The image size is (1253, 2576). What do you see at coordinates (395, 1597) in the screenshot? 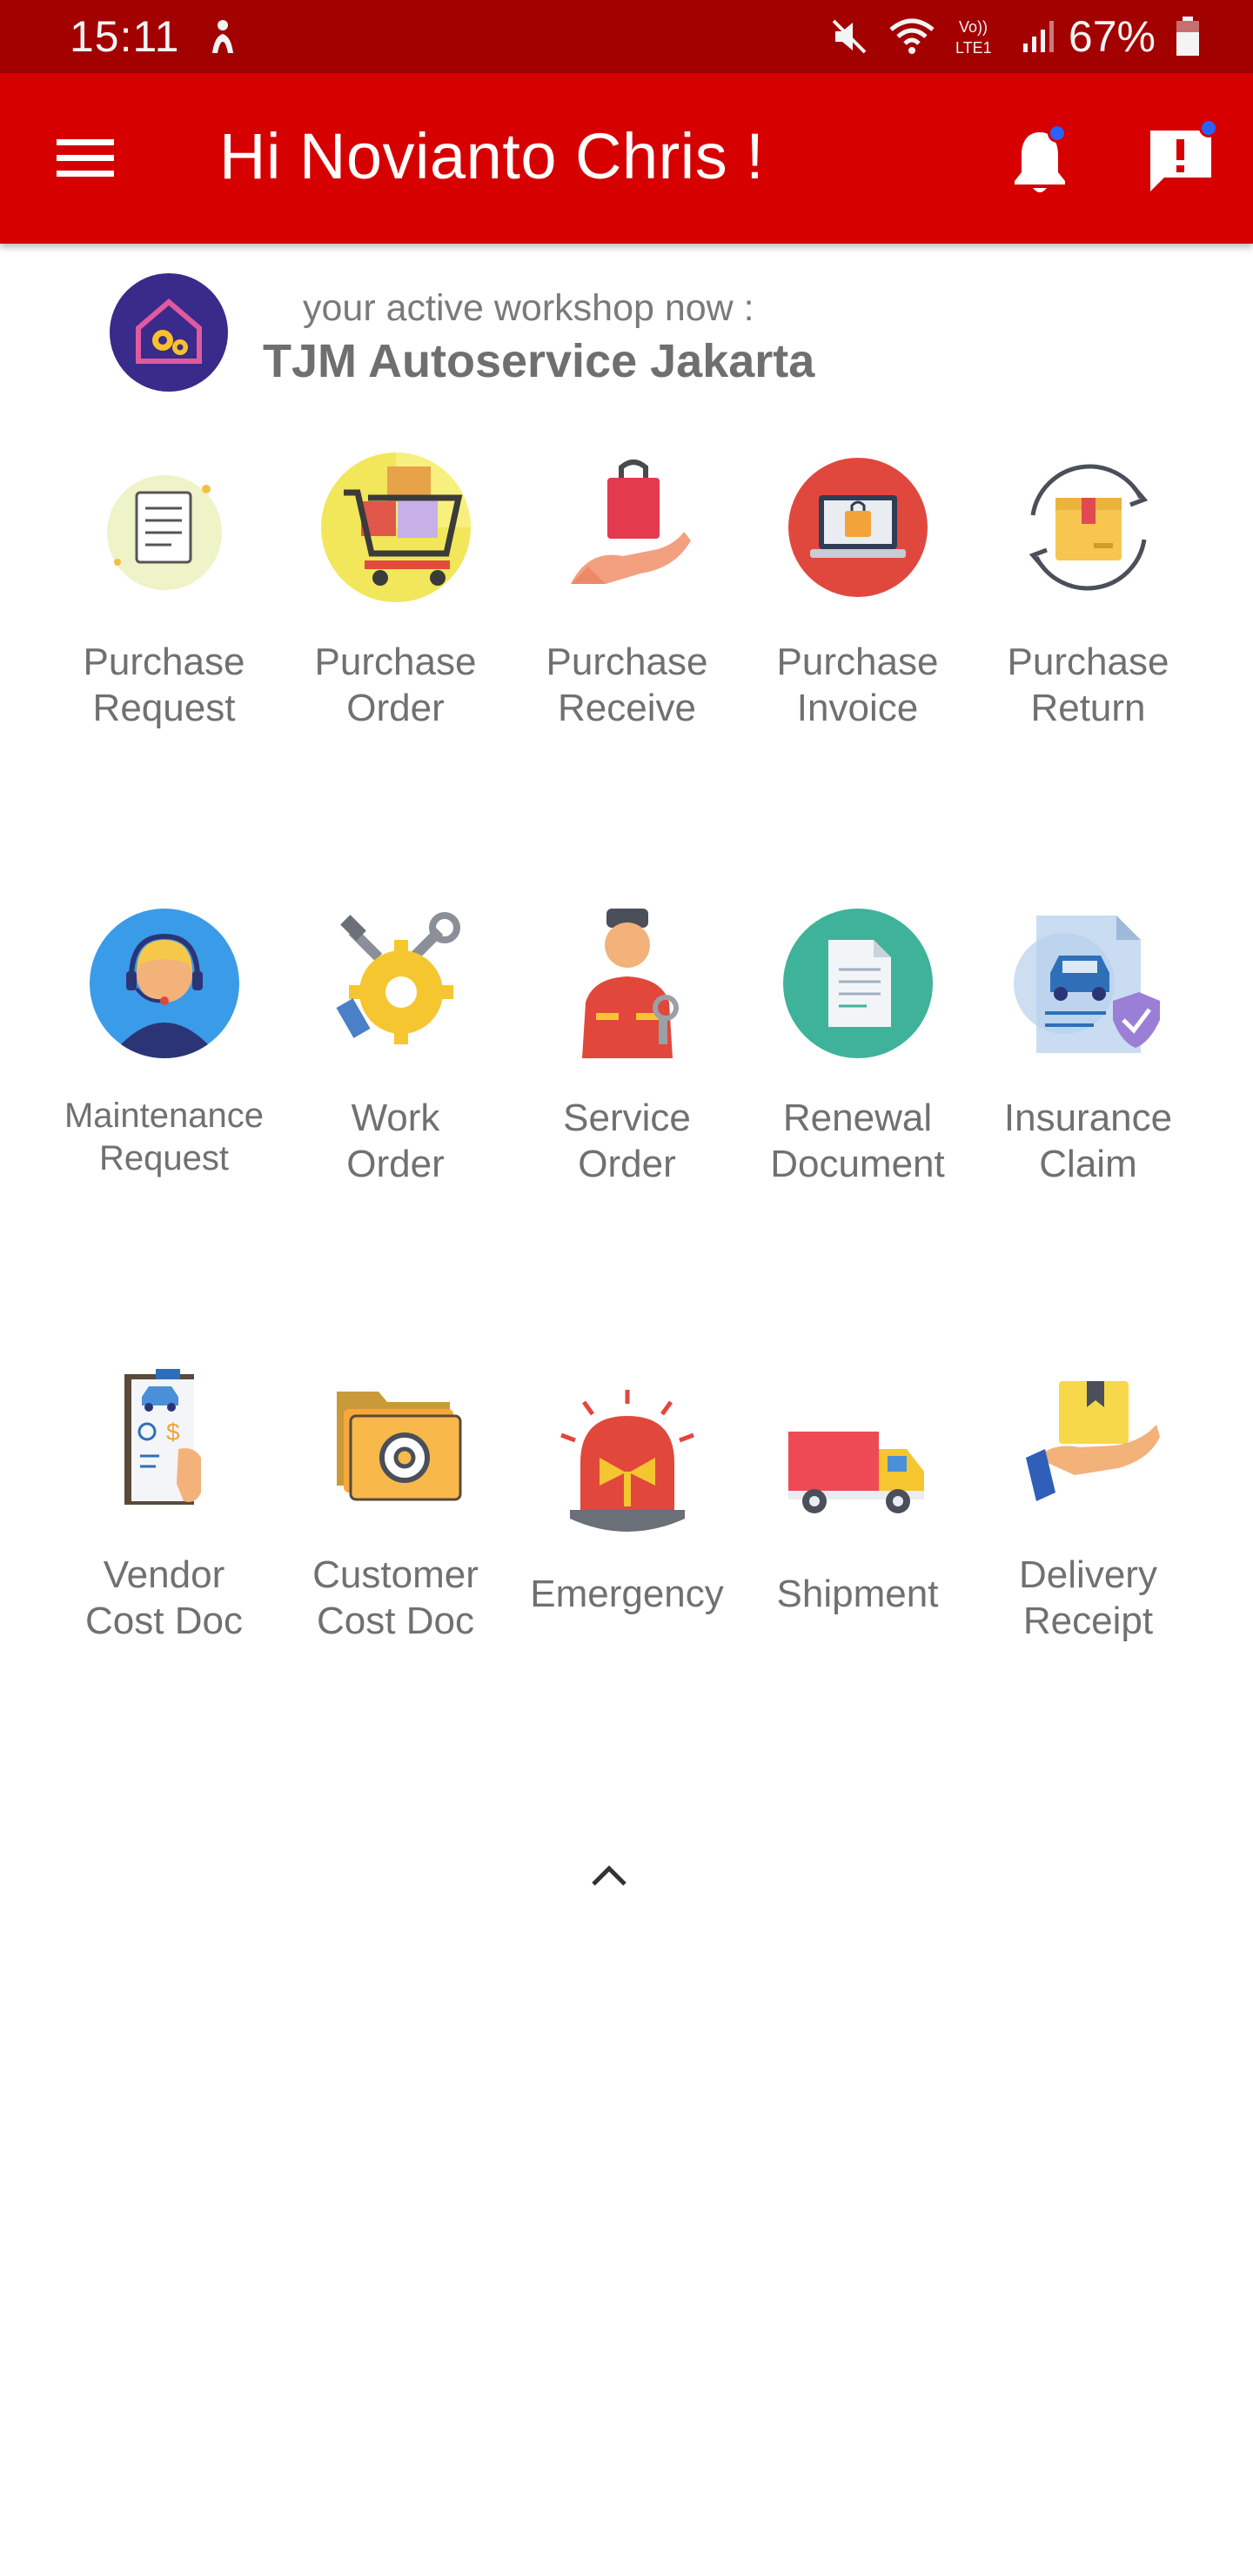
I see `menu-label: Customer Cost Doc` at bounding box center [395, 1597].